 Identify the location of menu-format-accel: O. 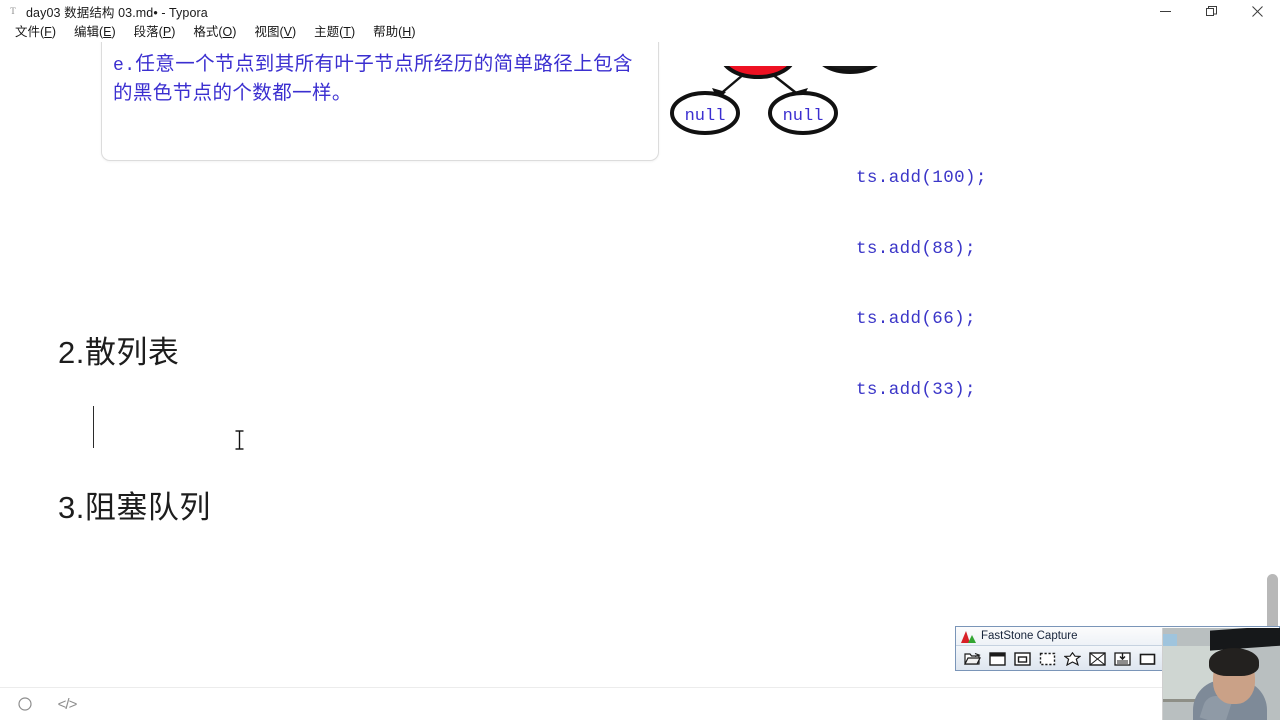
(227, 32).